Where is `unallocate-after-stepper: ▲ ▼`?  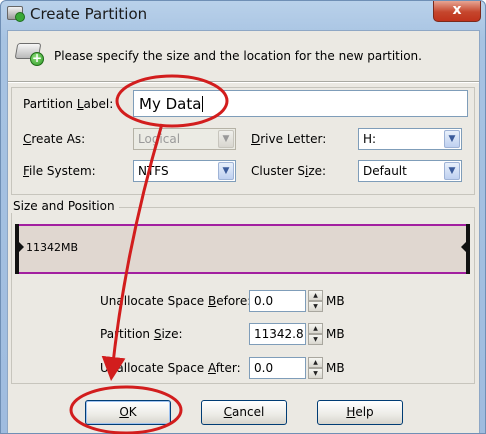 unallocate-after-stepper: ▲ ▼ is located at coordinates (315, 368).